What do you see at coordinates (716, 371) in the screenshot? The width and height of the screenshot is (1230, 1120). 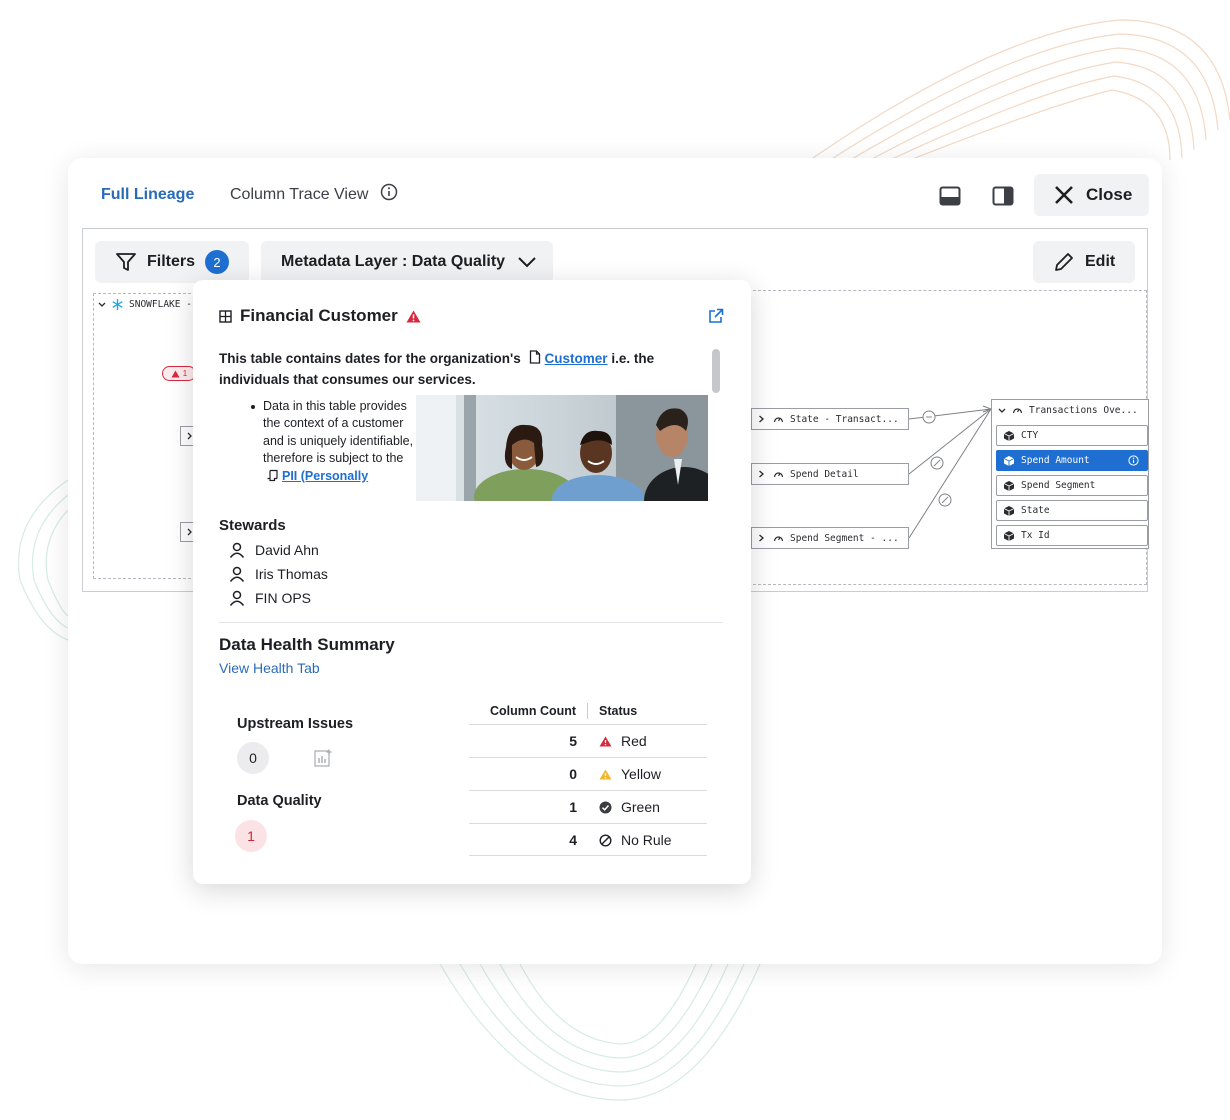 I see `scrollbar-thumb` at bounding box center [716, 371].